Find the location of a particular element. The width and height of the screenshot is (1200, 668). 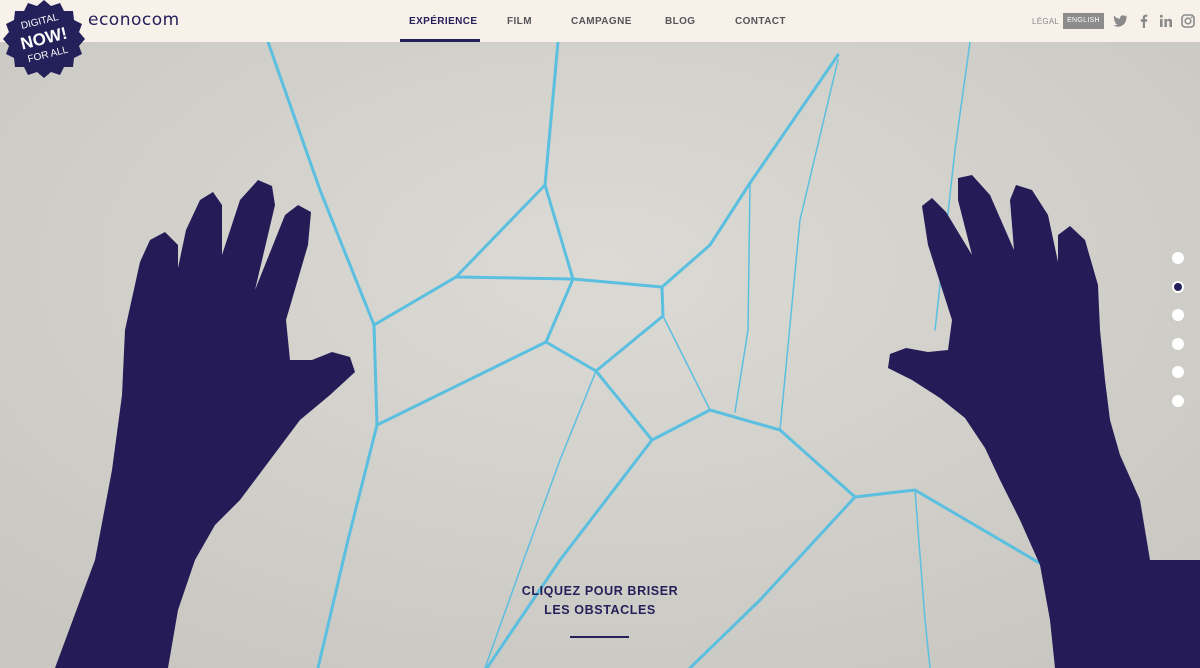

cta-underline is located at coordinates (599, 637).